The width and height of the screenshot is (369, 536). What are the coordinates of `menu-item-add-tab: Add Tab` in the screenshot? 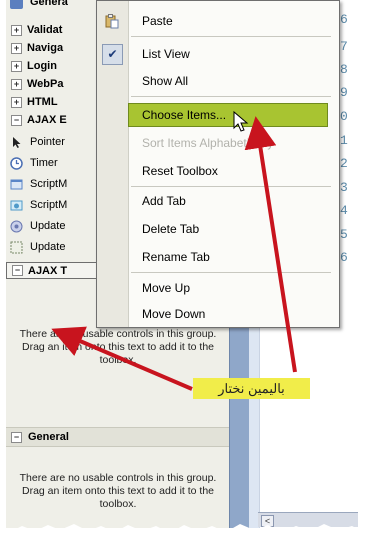 It's located at (218, 201).